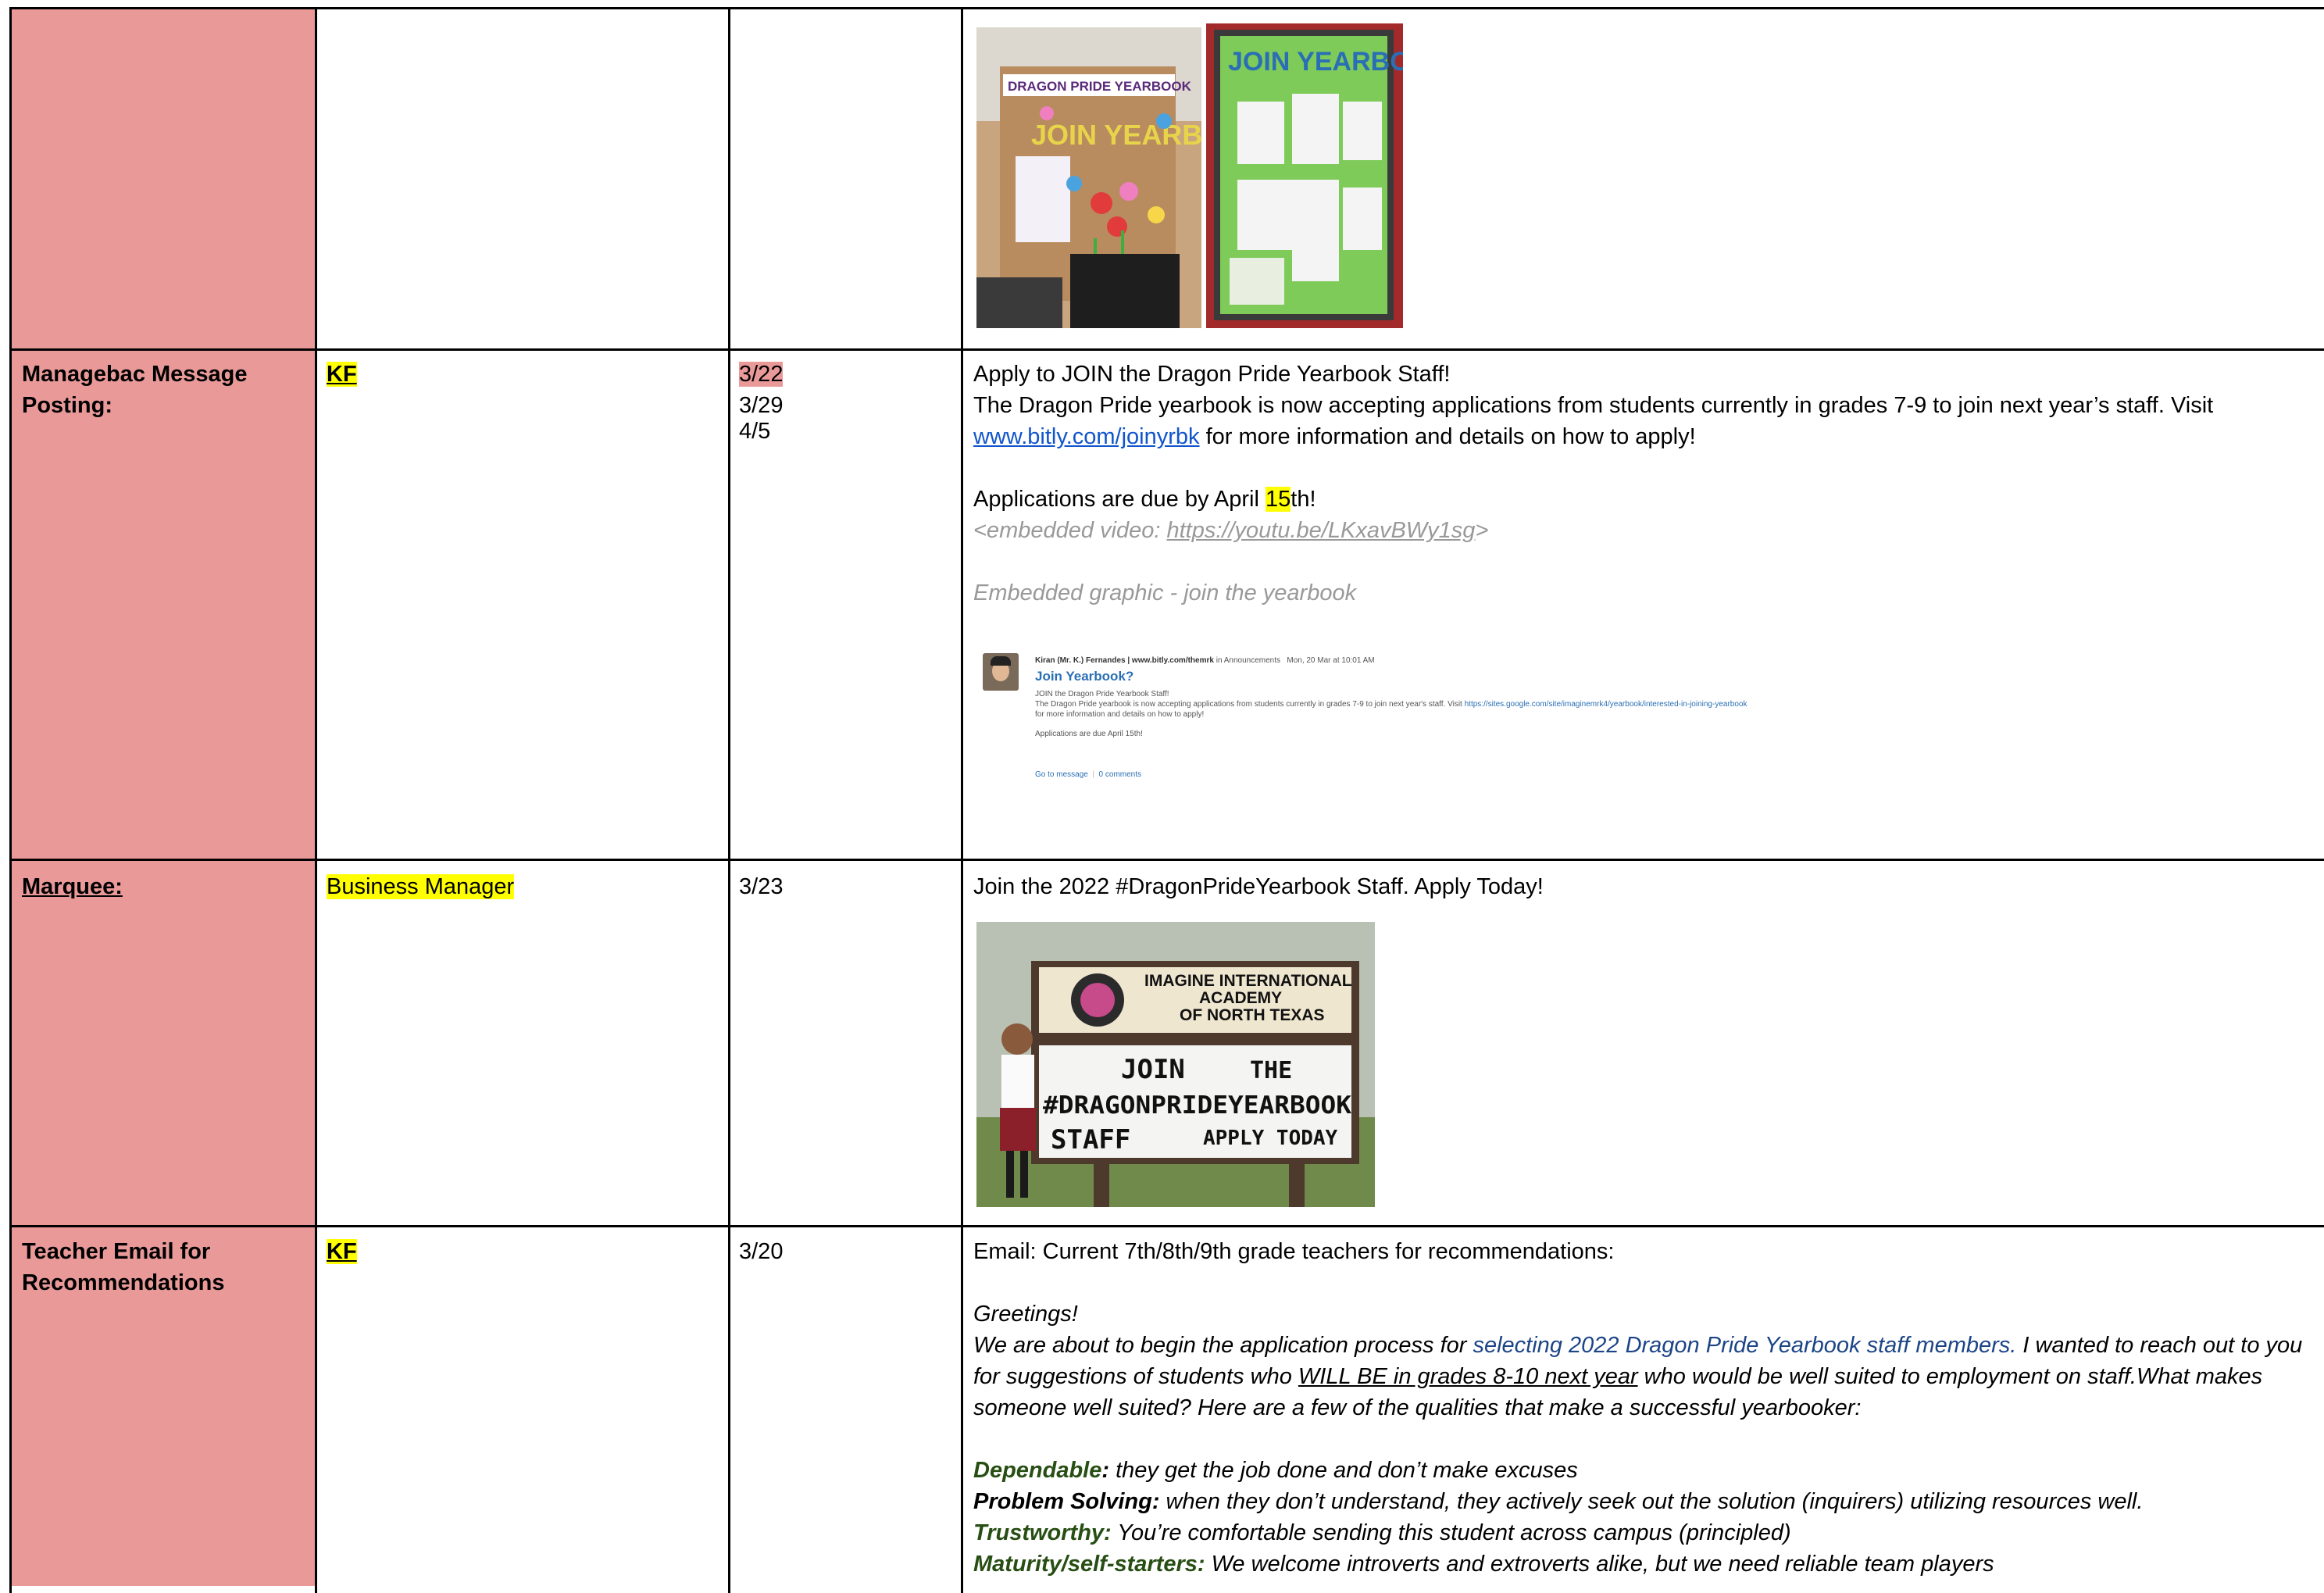 The width and height of the screenshot is (2324, 1593). Describe the element at coordinates (1102, 694) in the screenshot. I see `announcement-line: JOIN the Dragon Pride Yearbook Staff!` at that location.